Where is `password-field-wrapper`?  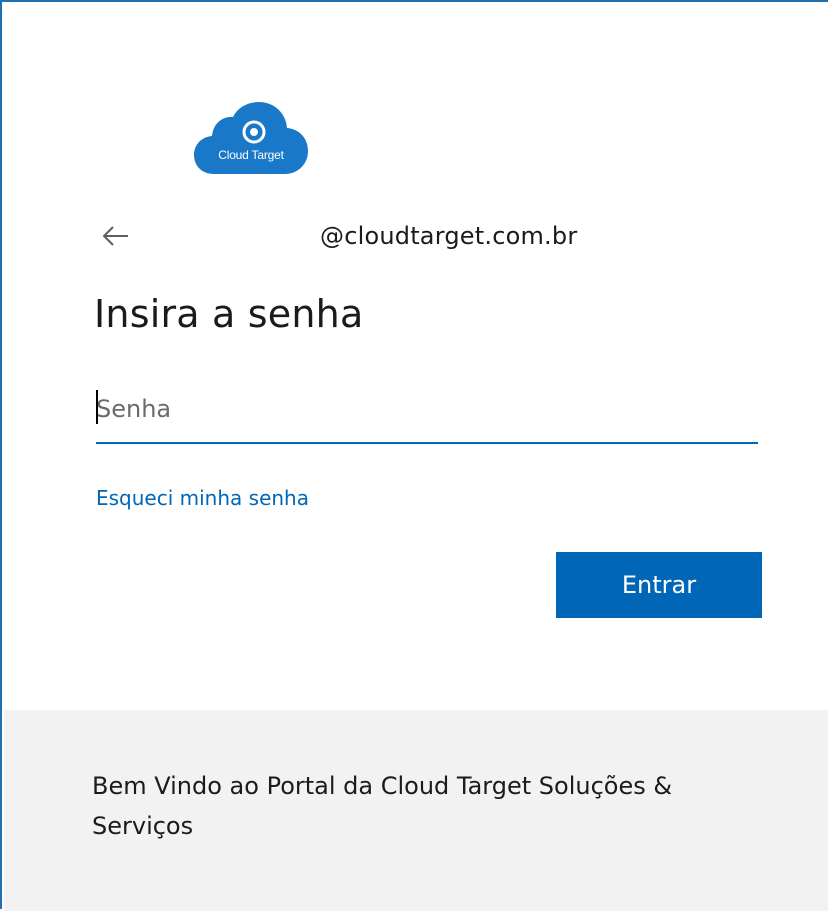 password-field-wrapper is located at coordinates (427, 412).